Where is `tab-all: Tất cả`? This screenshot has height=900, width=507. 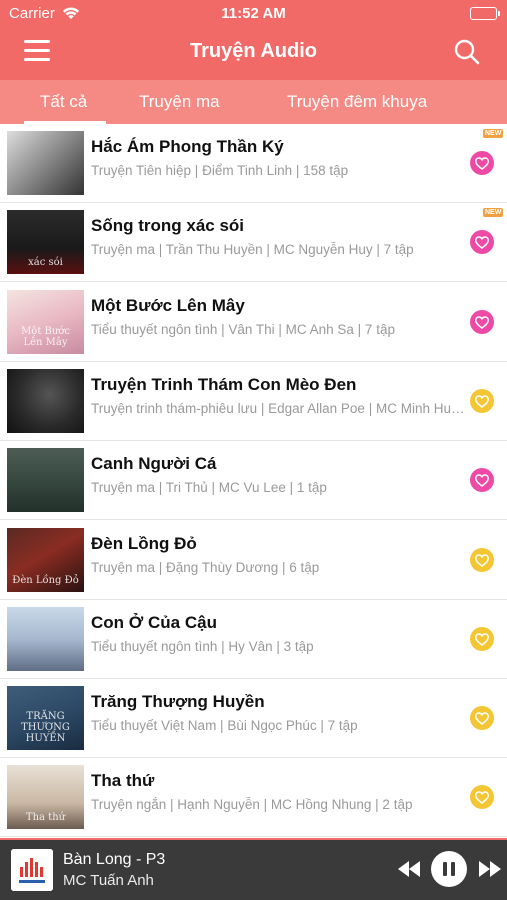 tab-all: Tất cả is located at coordinates (63, 102).